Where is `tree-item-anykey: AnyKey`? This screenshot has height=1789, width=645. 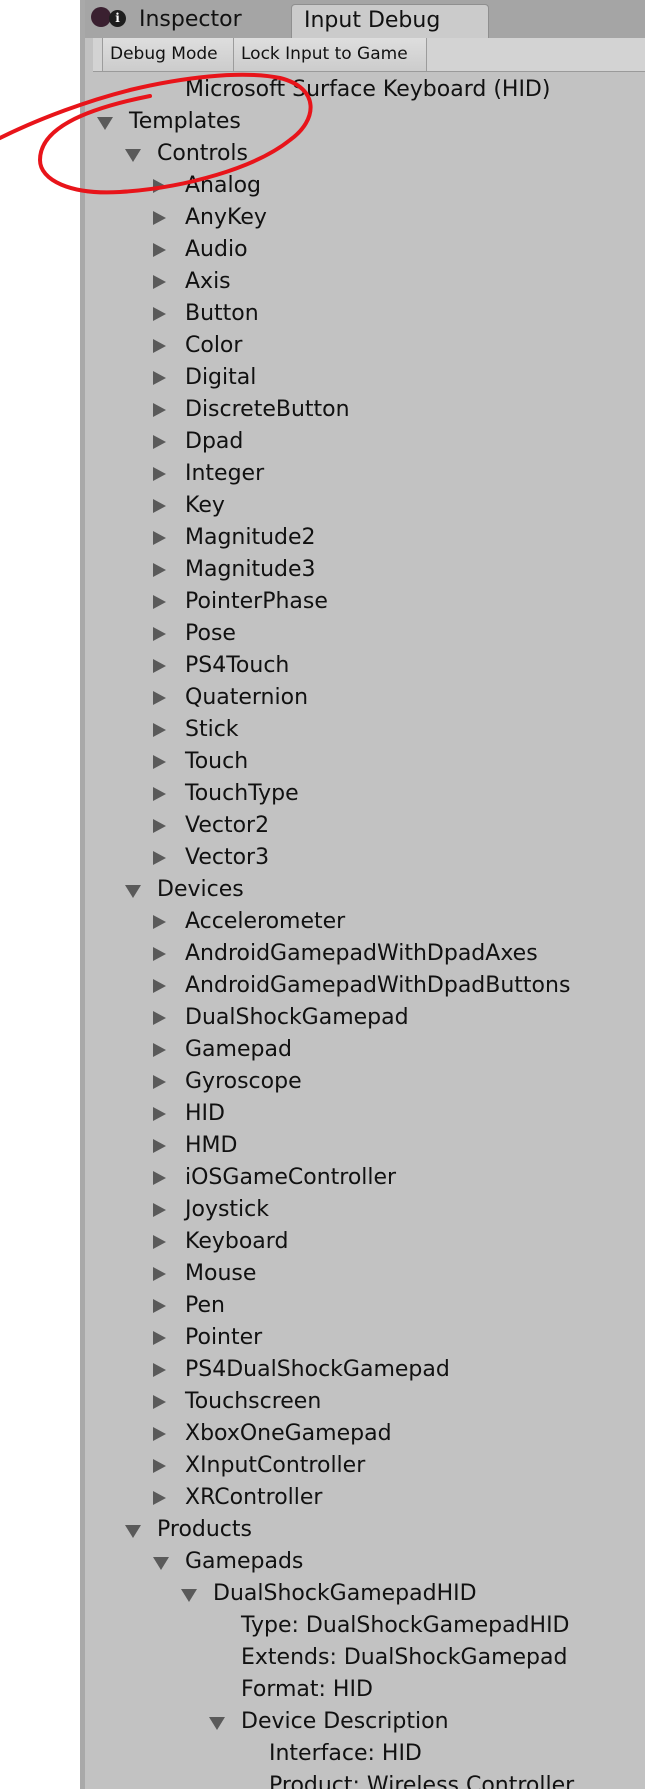 tree-item-anykey: AnyKey is located at coordinates (365, 218).